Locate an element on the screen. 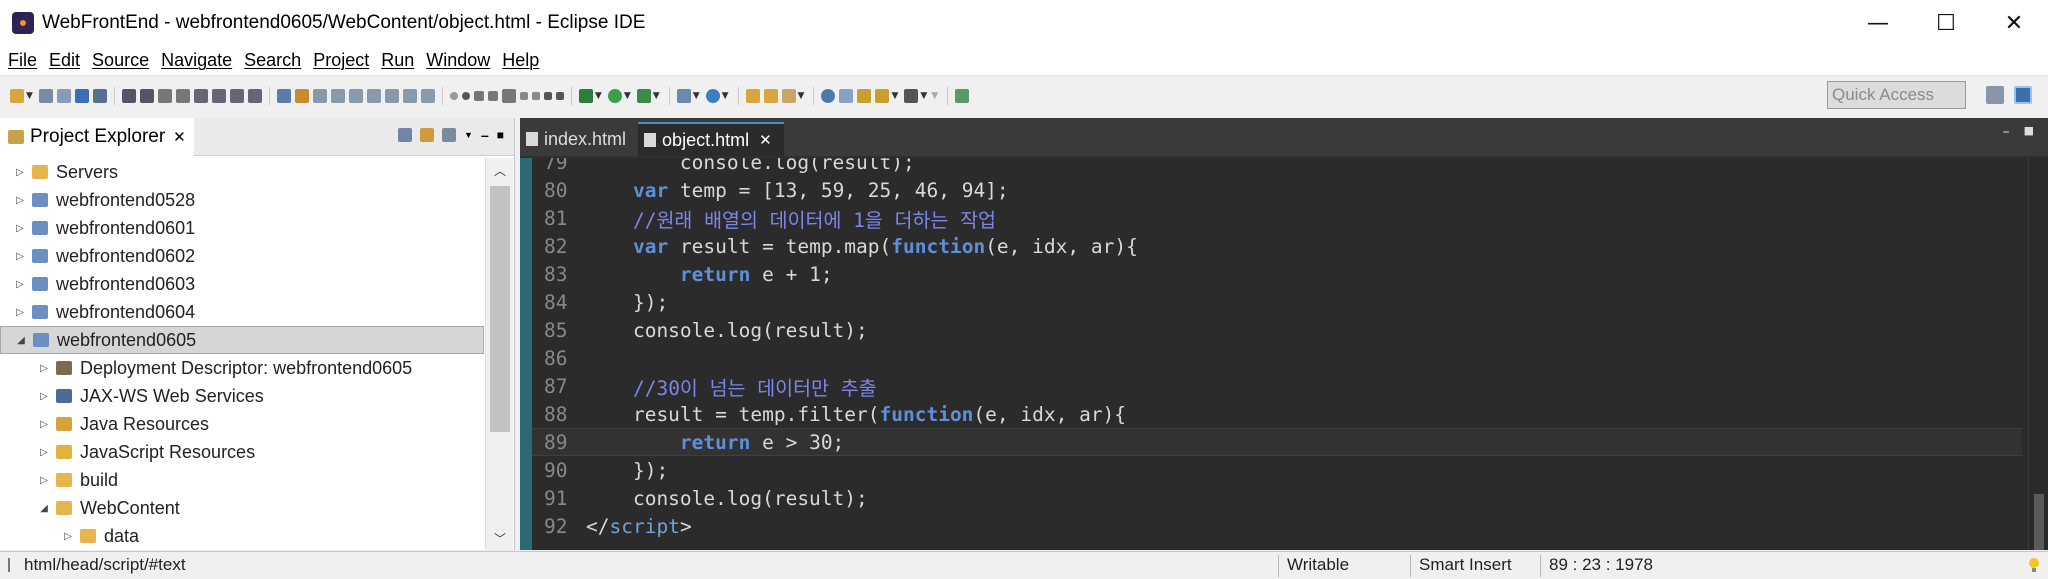  lightbulb-icon is located at coordinates (2034, 565).